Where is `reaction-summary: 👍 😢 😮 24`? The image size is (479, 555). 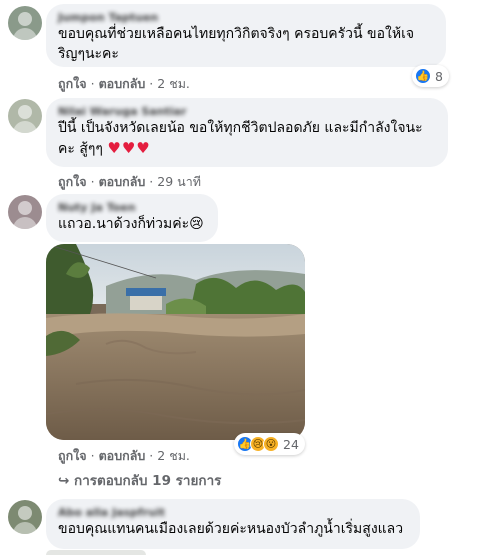
reaction-summary: 👍 😢 😮 24 is located at coordinates (269, 444).